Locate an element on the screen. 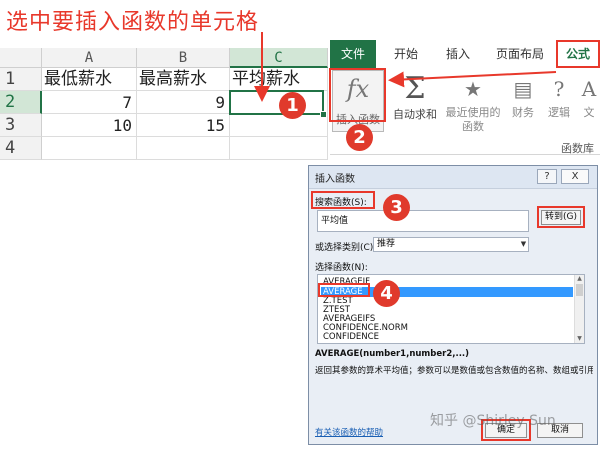 The width and height of the screenshot is (600, 450). watermark: 知乎 @Shirley Sun is located at coordinates (493, 421).